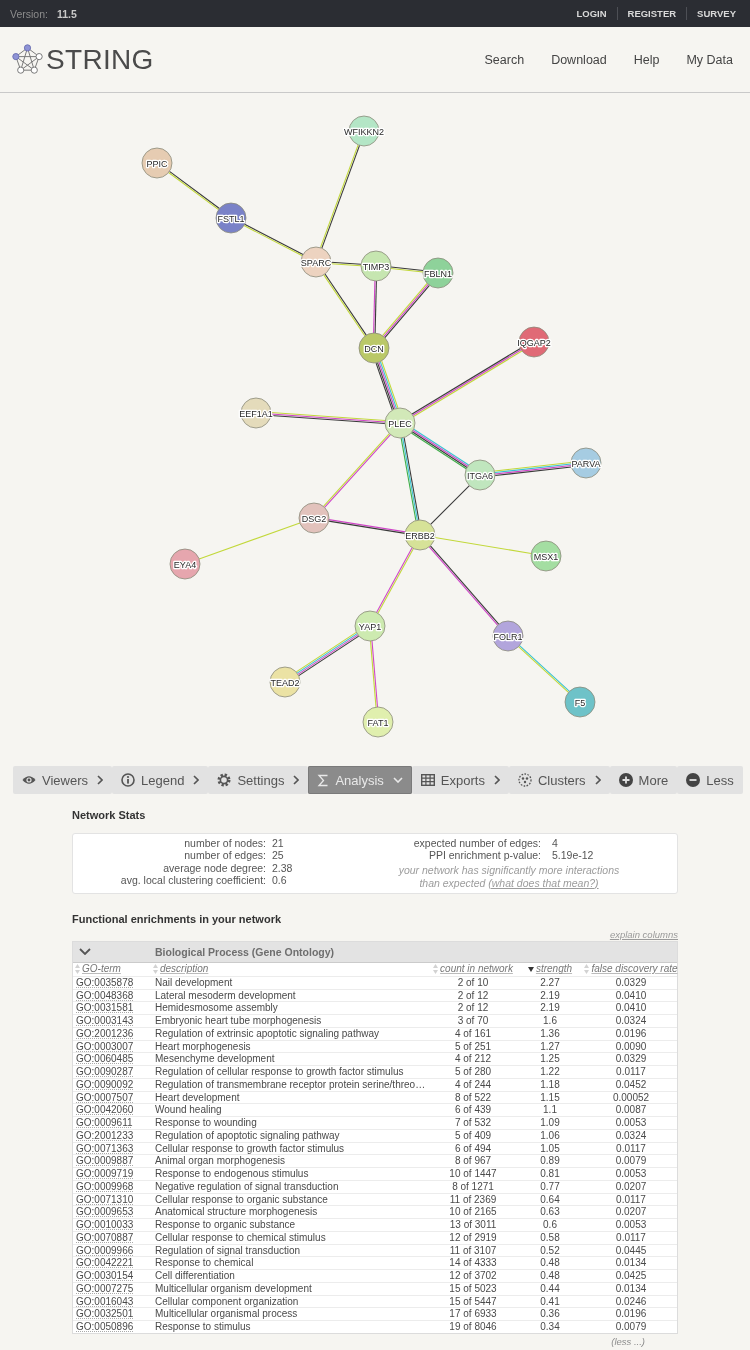 The height and width of the screenshot is (1350, 750). I want to click on logo-icon, so click(27, 59).